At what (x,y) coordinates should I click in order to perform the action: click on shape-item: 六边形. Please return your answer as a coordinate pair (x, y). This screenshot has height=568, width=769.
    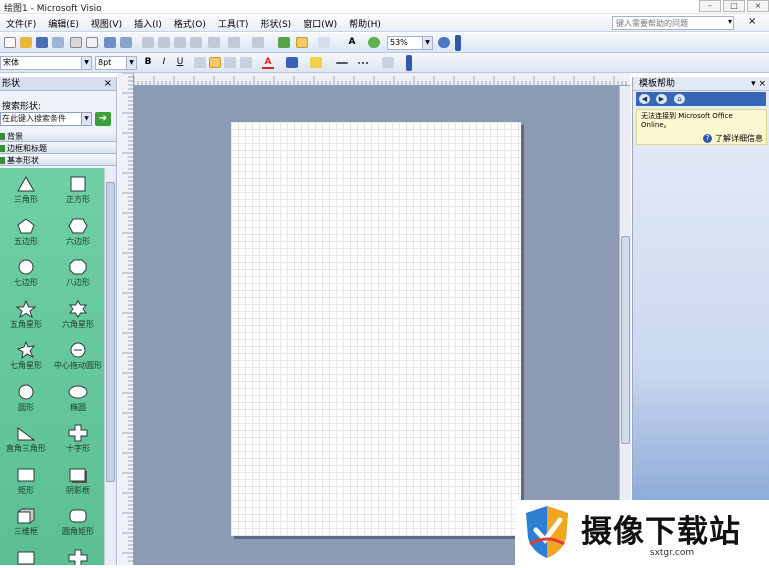
    Looking at the image, I should click on (78, 235).